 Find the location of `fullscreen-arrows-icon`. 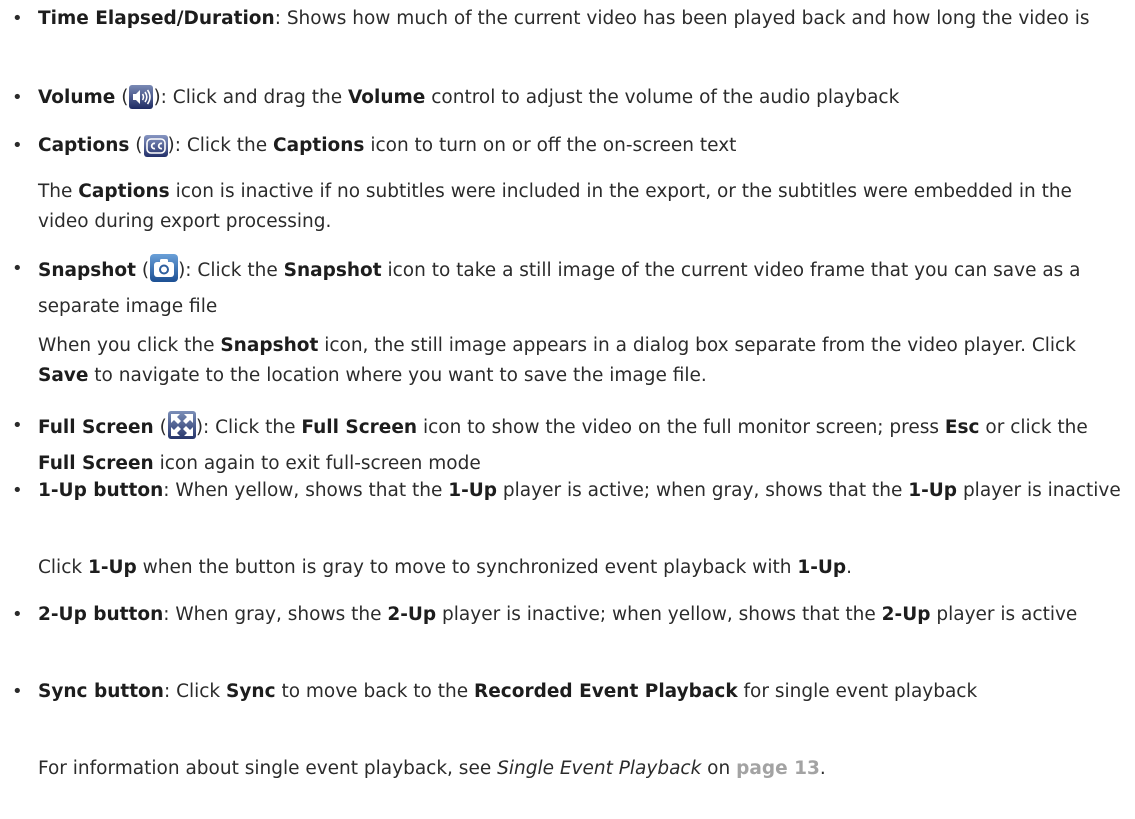

fullscreen-arrows-icon is located at coordinates (181, 430).